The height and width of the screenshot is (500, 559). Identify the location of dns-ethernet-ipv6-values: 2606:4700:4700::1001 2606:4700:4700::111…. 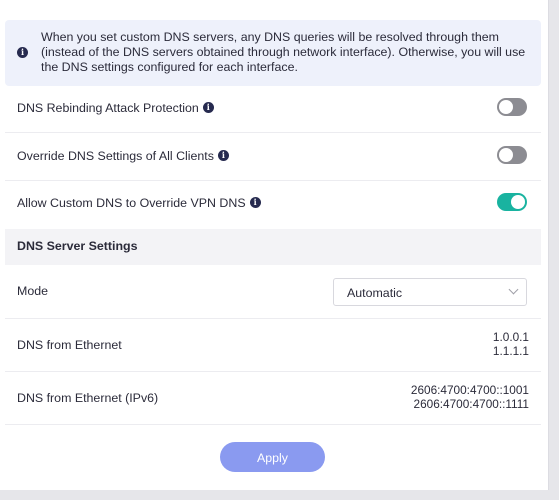
(469, 397).